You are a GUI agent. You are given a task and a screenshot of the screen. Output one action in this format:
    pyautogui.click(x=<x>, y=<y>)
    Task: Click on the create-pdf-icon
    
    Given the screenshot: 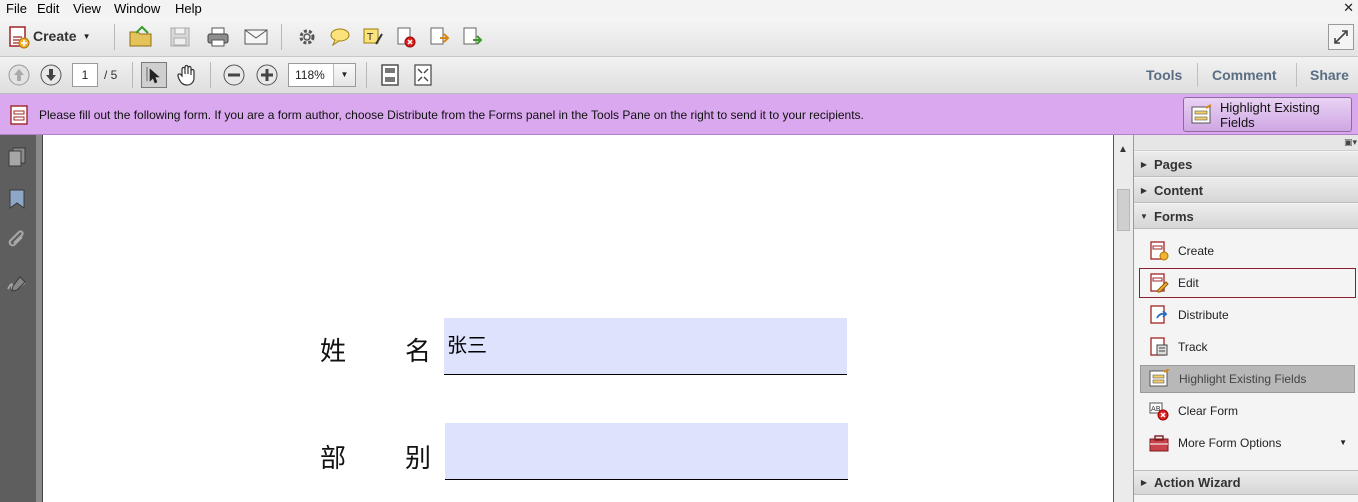 What is the action you would take?
    pyautogui.click(x=19, y=37)
    